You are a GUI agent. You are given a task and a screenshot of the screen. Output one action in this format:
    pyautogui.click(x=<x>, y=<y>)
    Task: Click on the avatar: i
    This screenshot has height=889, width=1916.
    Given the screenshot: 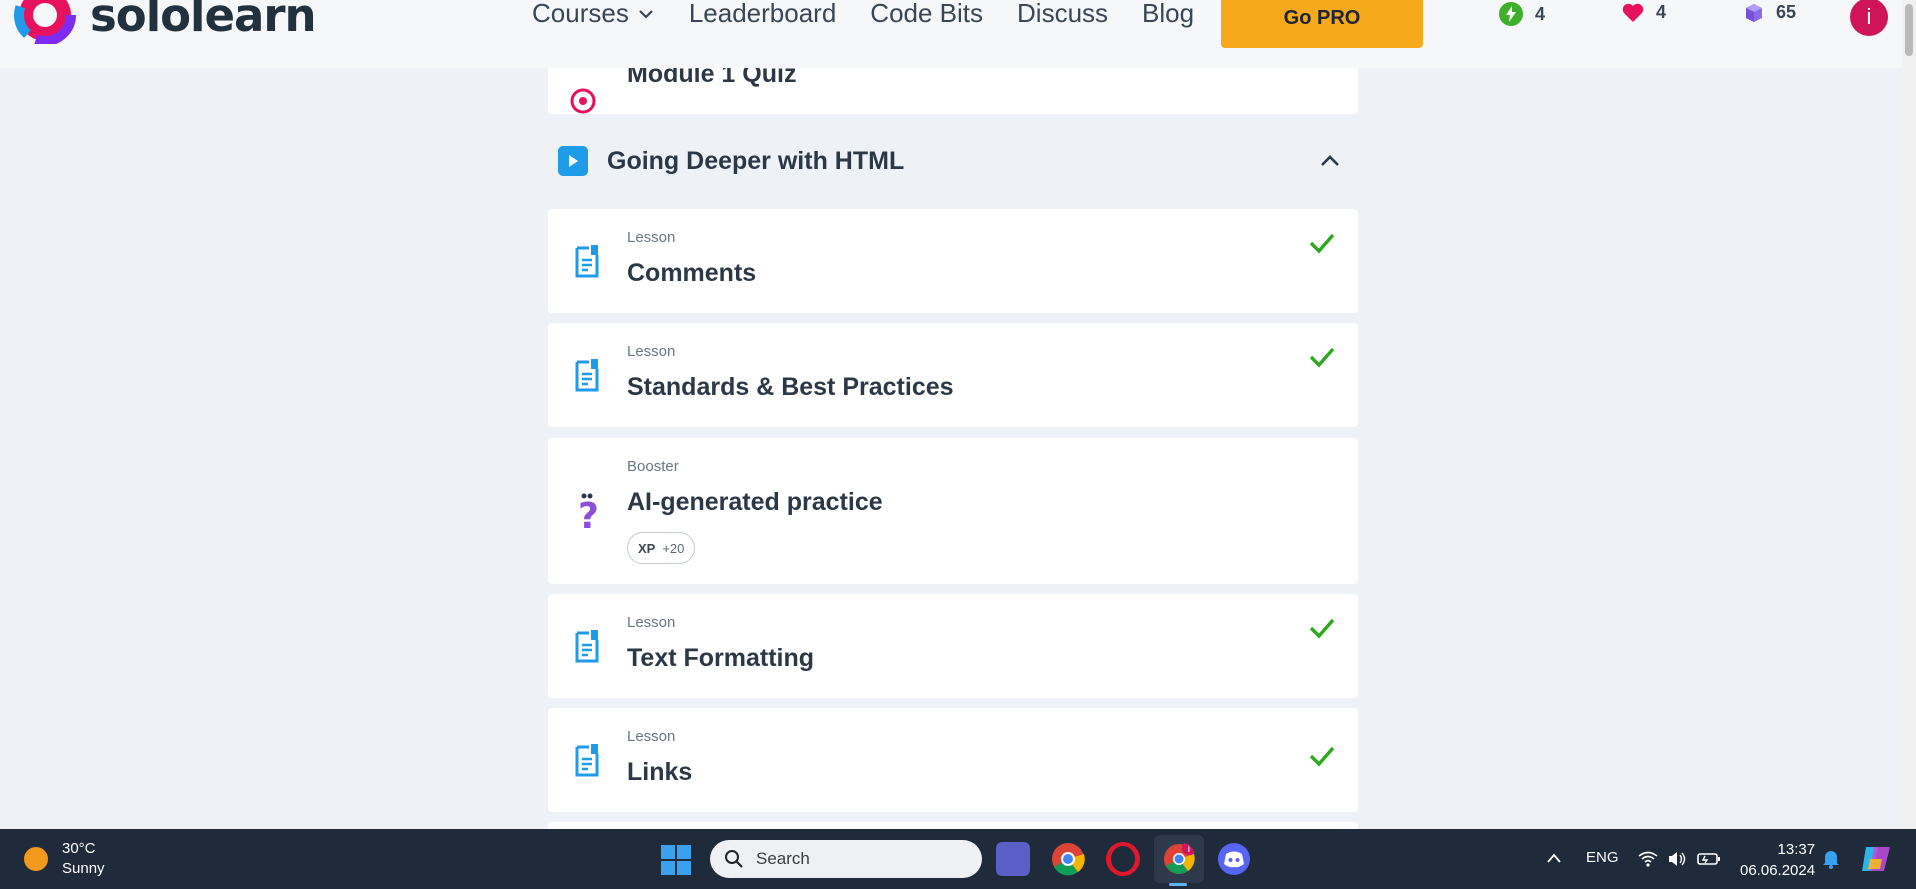 What is the action you would take?
    pyautogui.click(x=1869, y=18)
    